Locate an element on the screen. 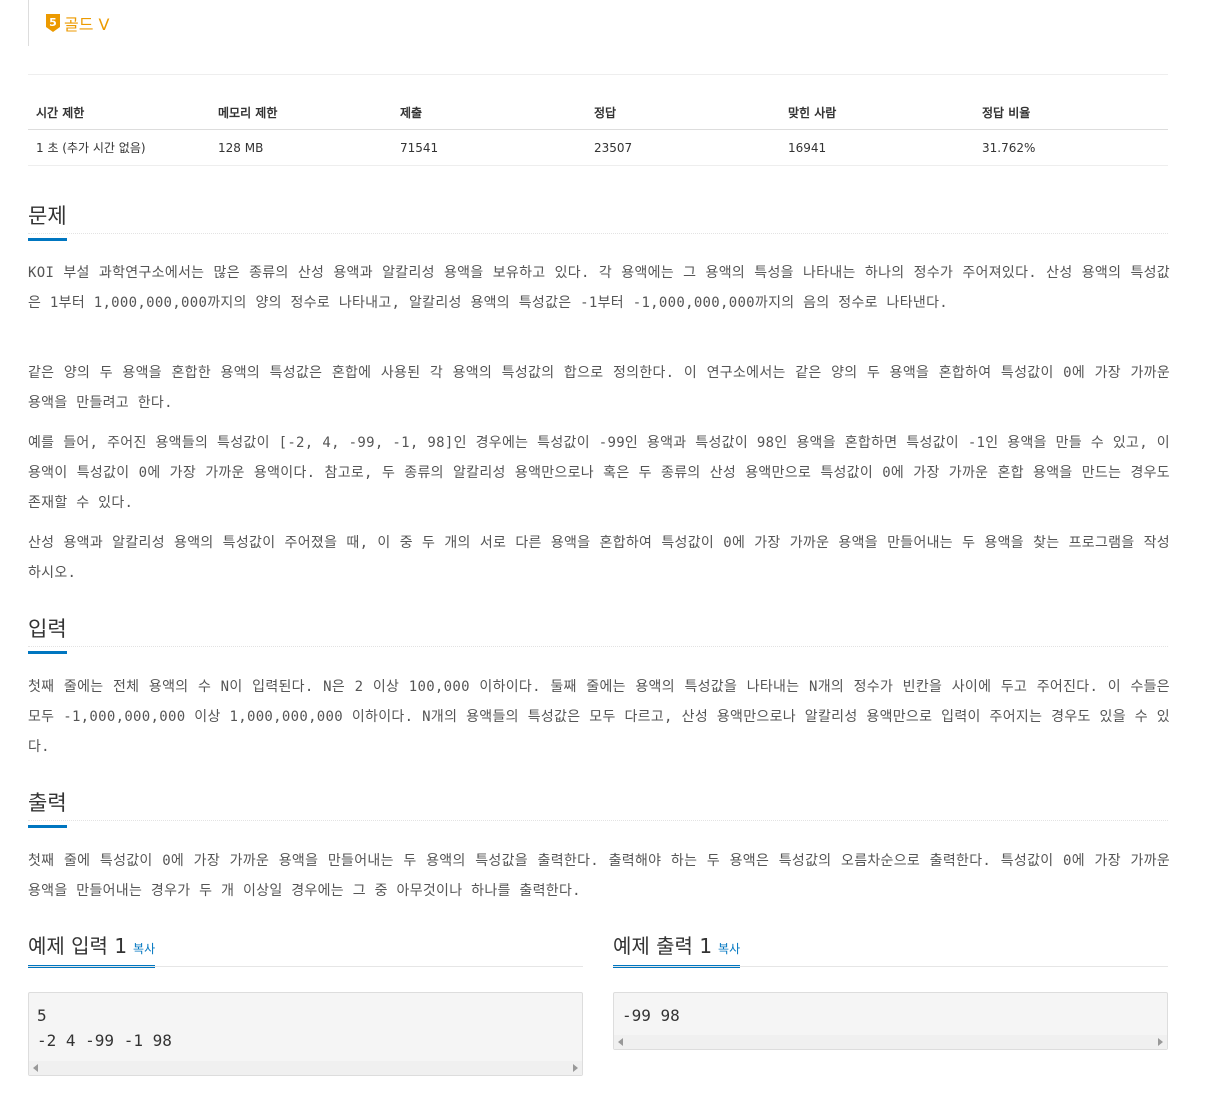  solved-users-value: 16941 is located at coordinates (877, 147).